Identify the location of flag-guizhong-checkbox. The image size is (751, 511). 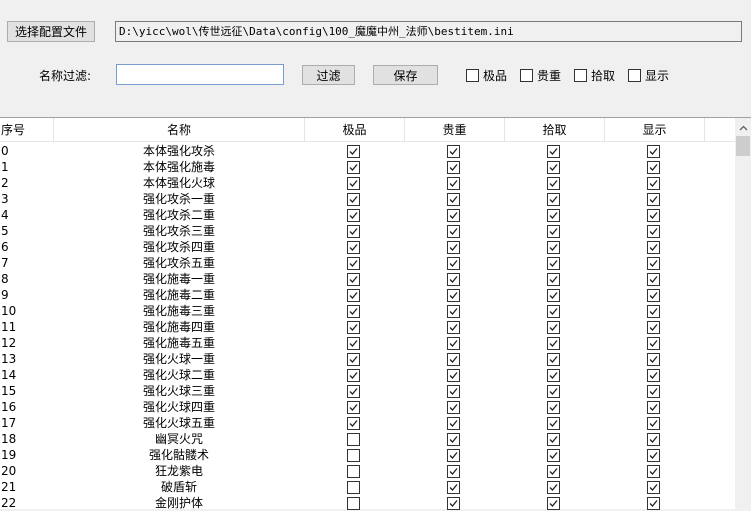
(526, 75).